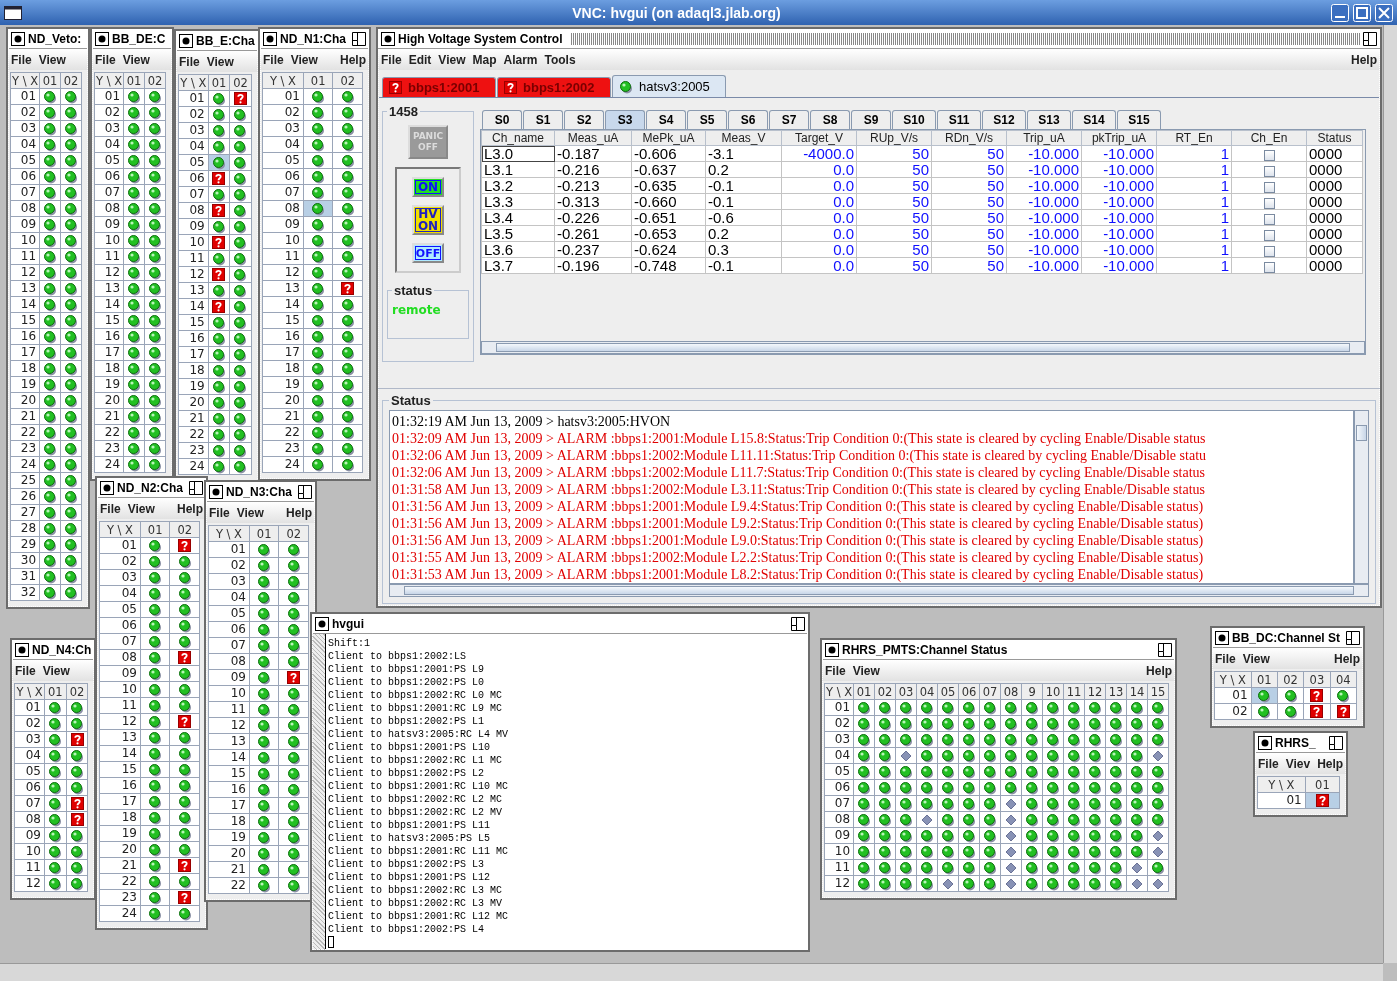  Describe the element at coordinates (484, 59) in the screenshot. I see `menu-item: Map` at that location.